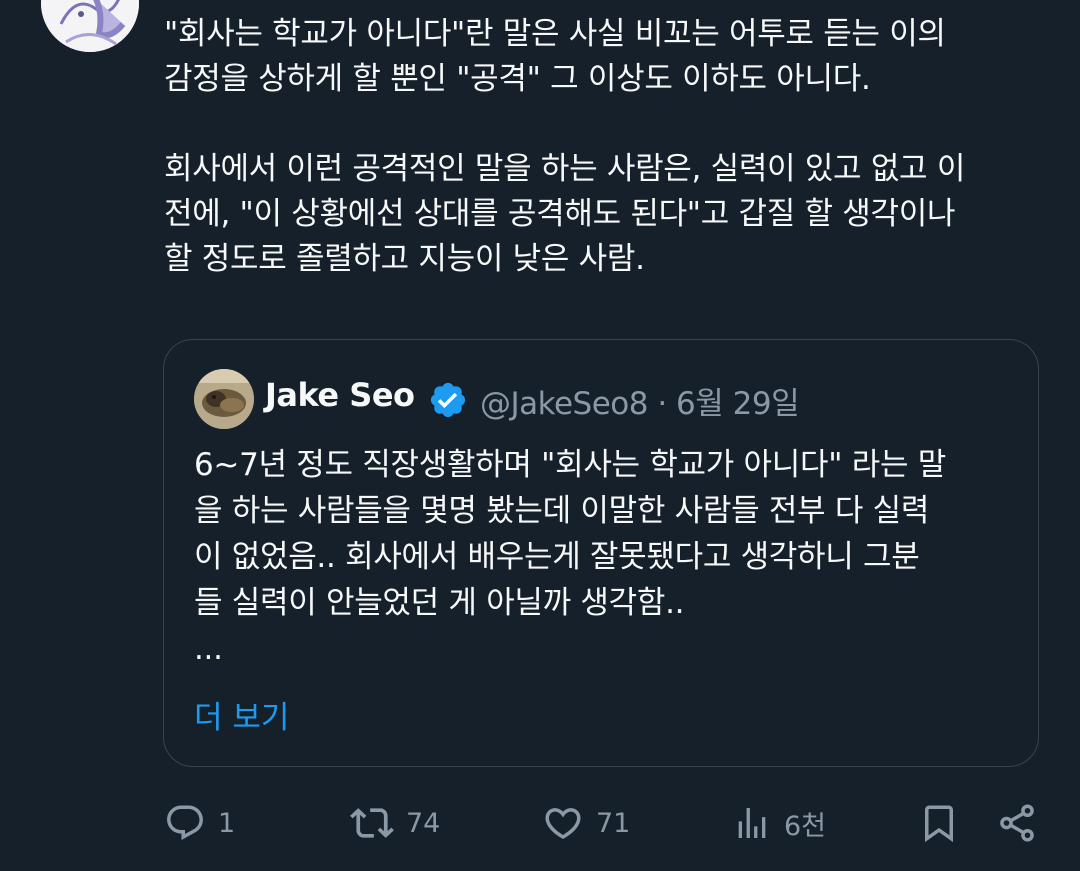  Describe the element at coordinates (779, 823) in the screenshot. I see `views-button: 6천` at that location.